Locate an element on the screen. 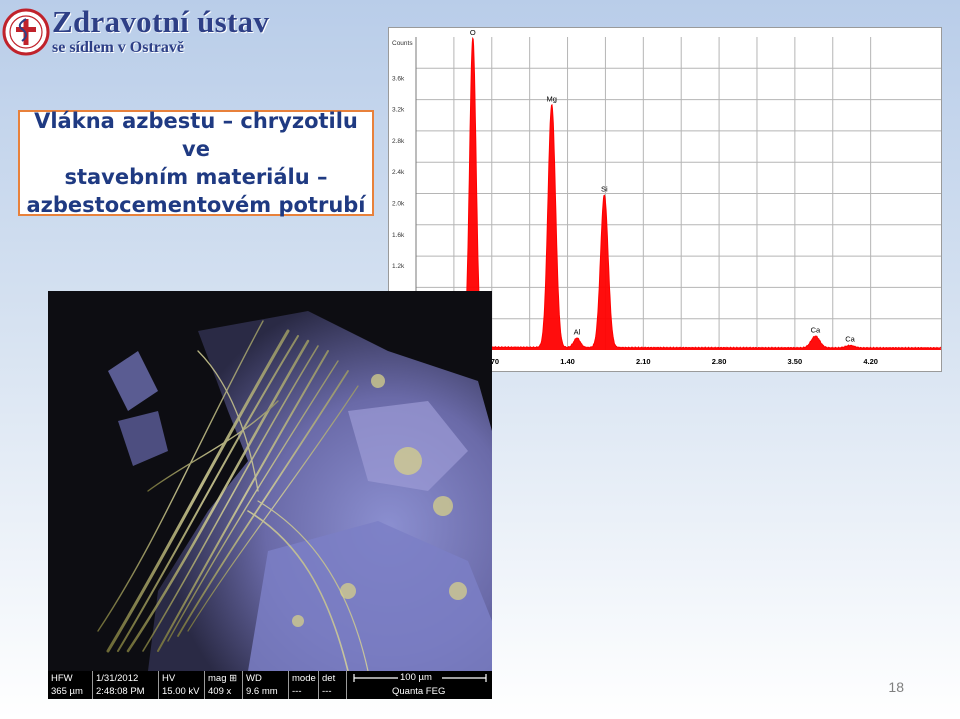  scale-label: 100 µm is located at coordinates (416, 677).